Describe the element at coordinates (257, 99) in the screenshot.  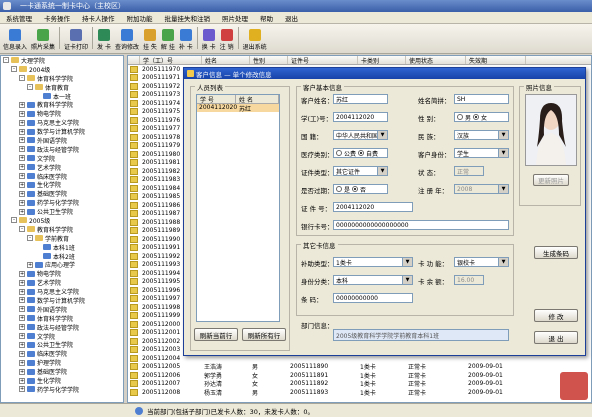
I see `col-name: 姓 名` at that location.